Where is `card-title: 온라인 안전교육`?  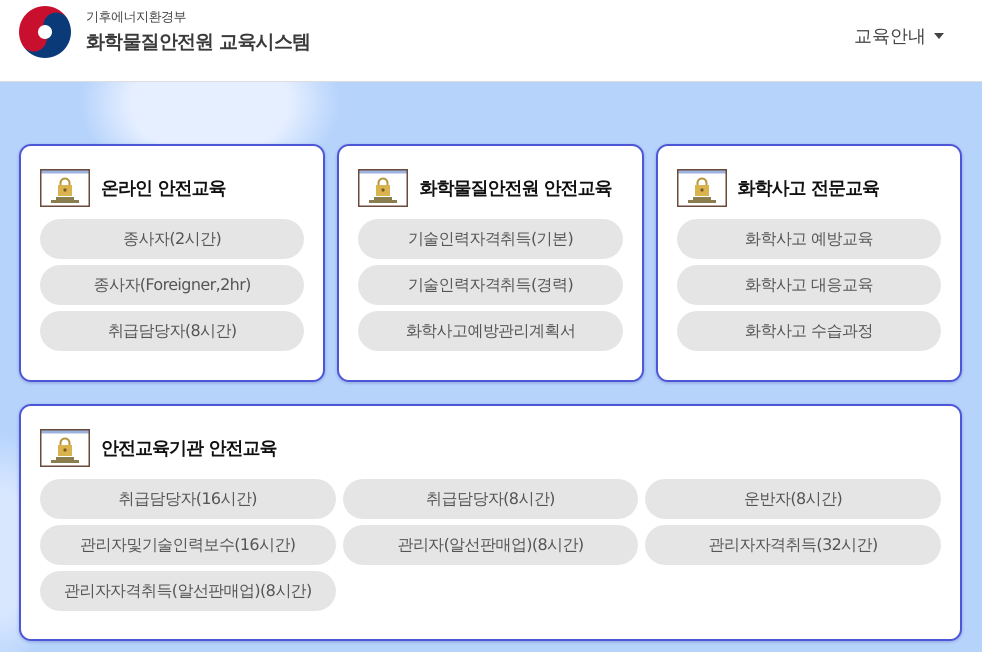 card-title: 온라인 안전교육 is located at coordinates (163, 188).